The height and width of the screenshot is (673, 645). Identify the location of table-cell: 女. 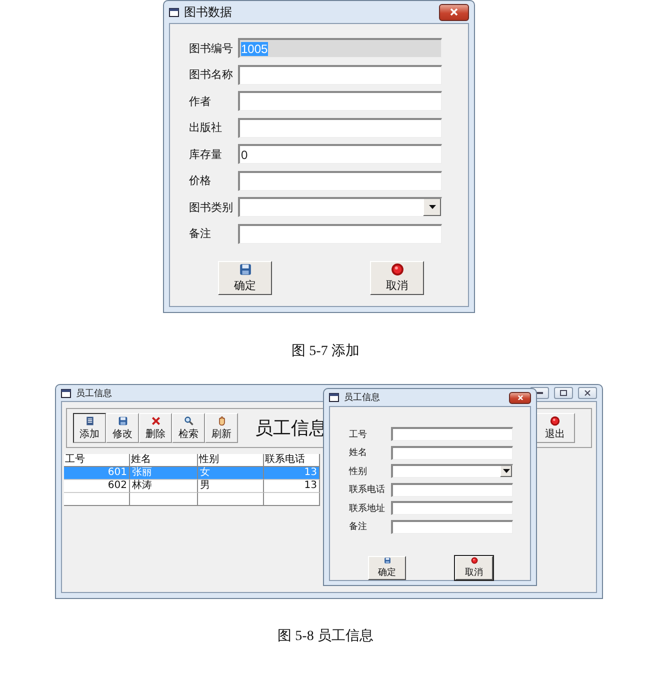
(231, 473).